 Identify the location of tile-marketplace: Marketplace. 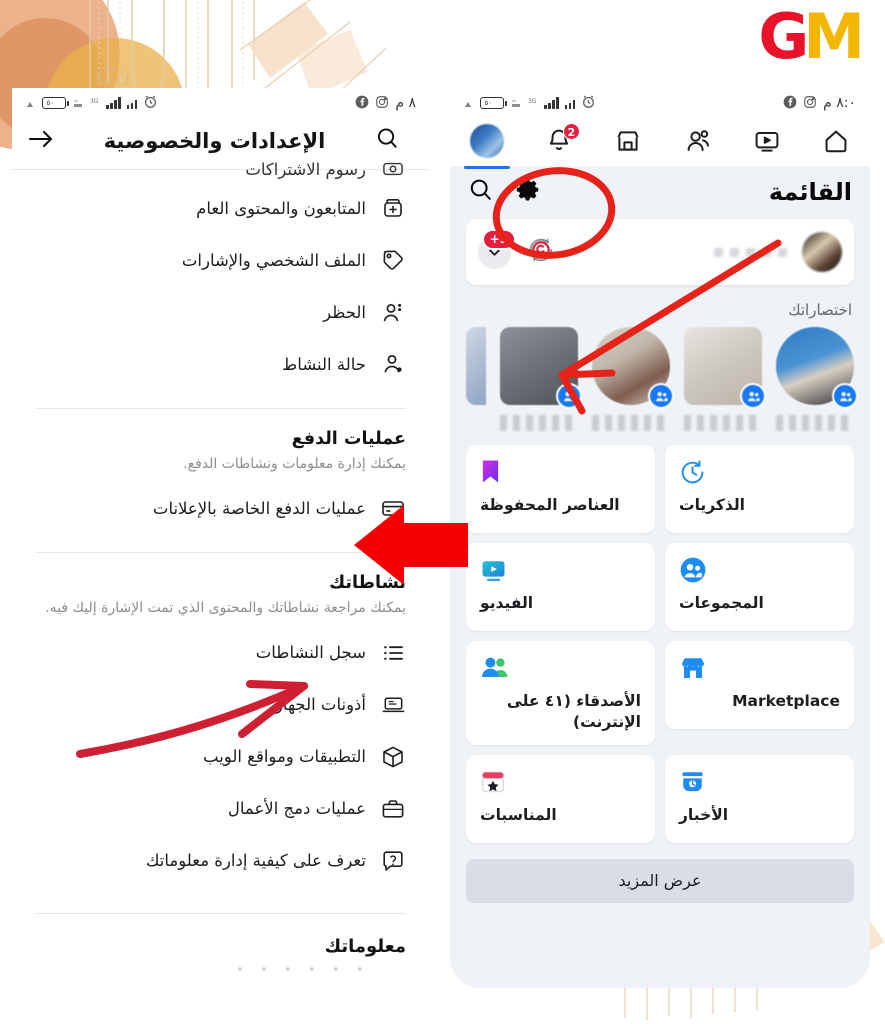
(759, 685).